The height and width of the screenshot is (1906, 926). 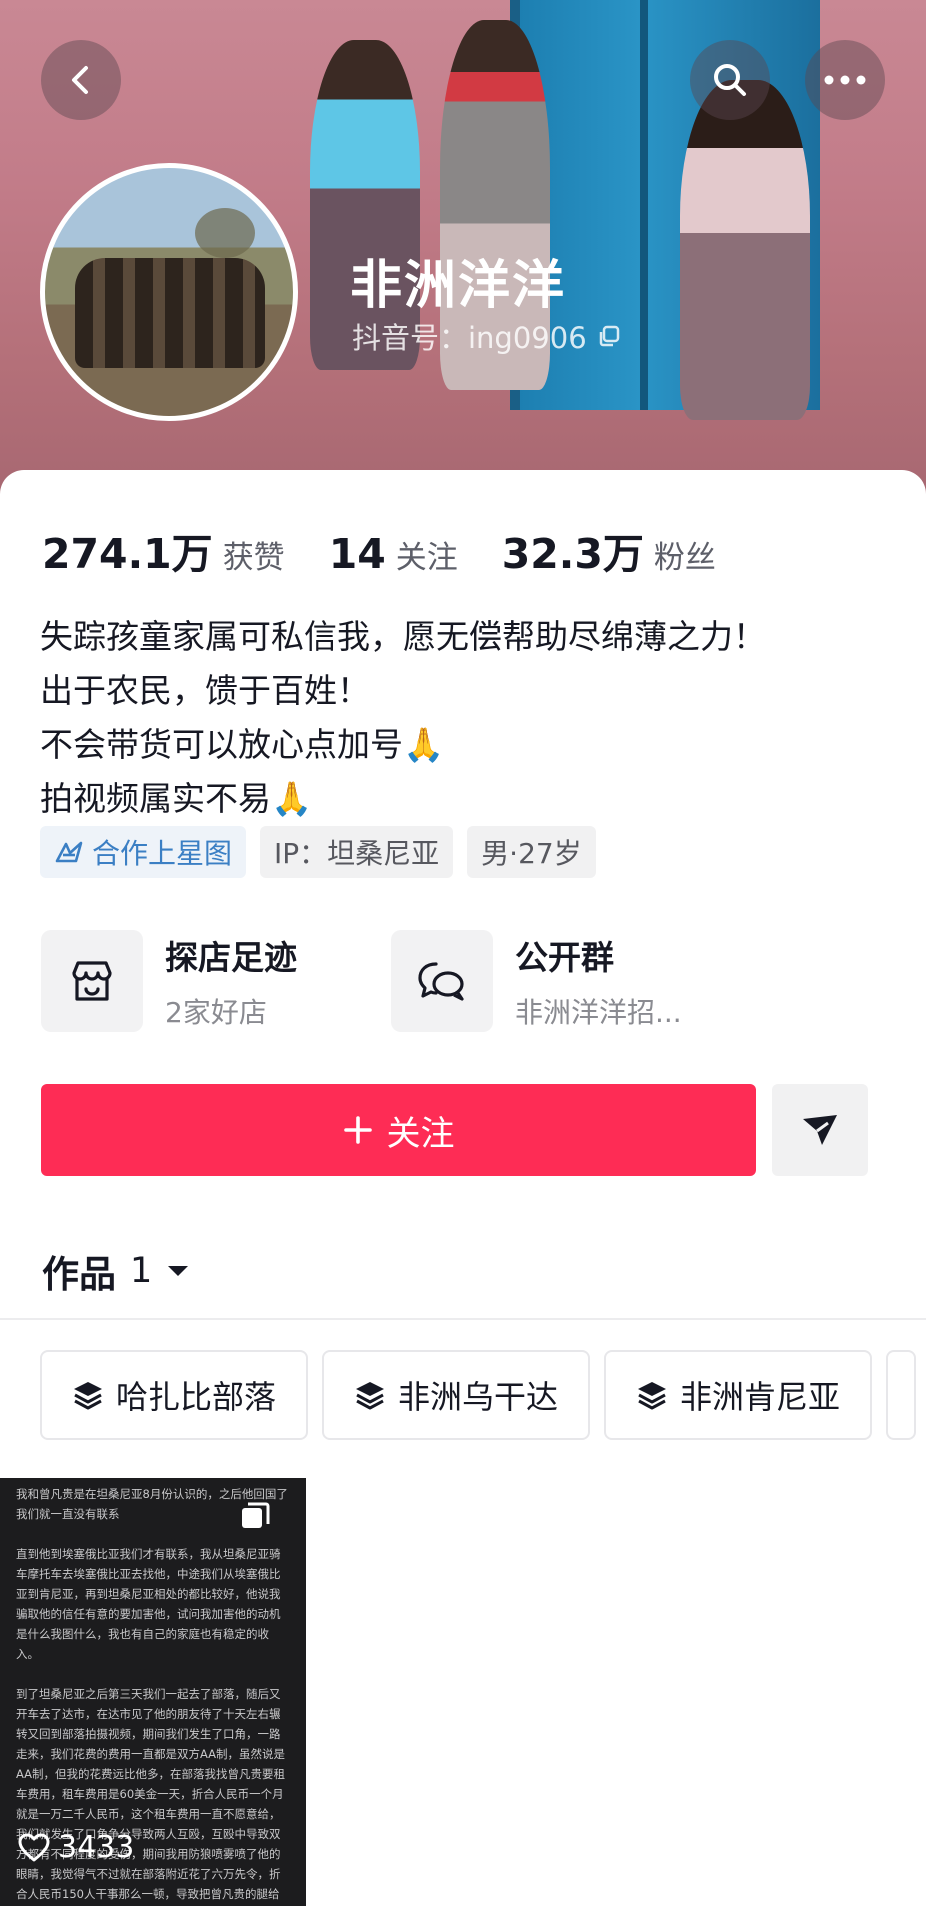 I want to click on send-message-button, so click(x=820, y=1130).